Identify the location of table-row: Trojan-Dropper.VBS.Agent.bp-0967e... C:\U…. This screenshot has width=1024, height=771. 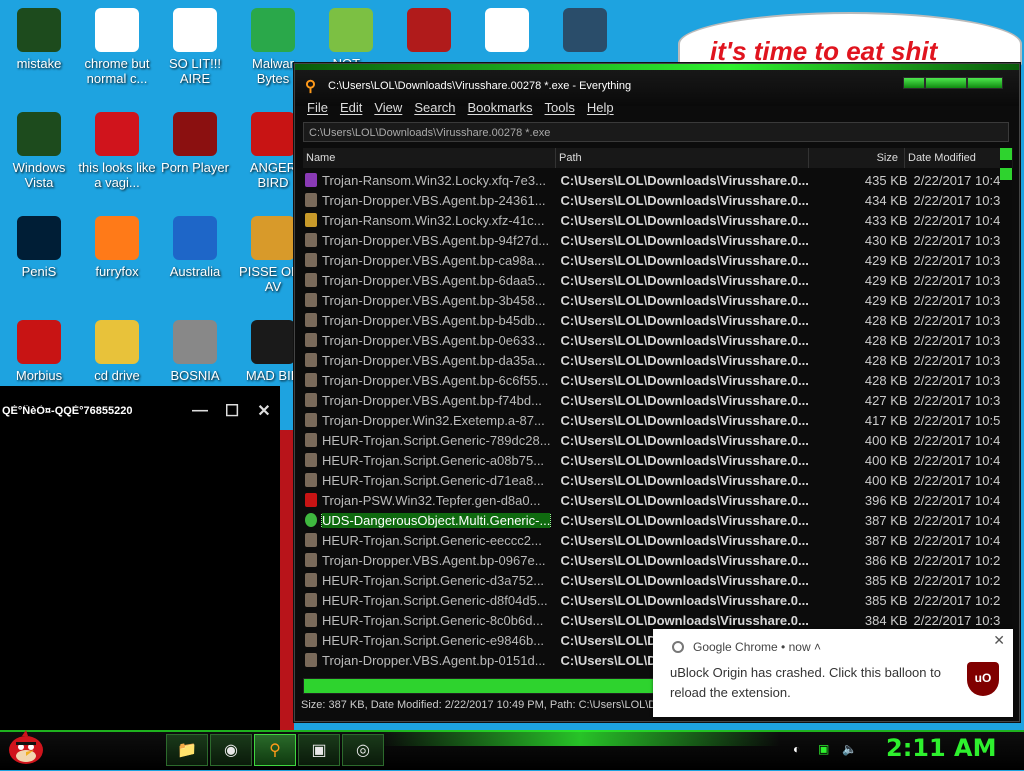
(654, 560).